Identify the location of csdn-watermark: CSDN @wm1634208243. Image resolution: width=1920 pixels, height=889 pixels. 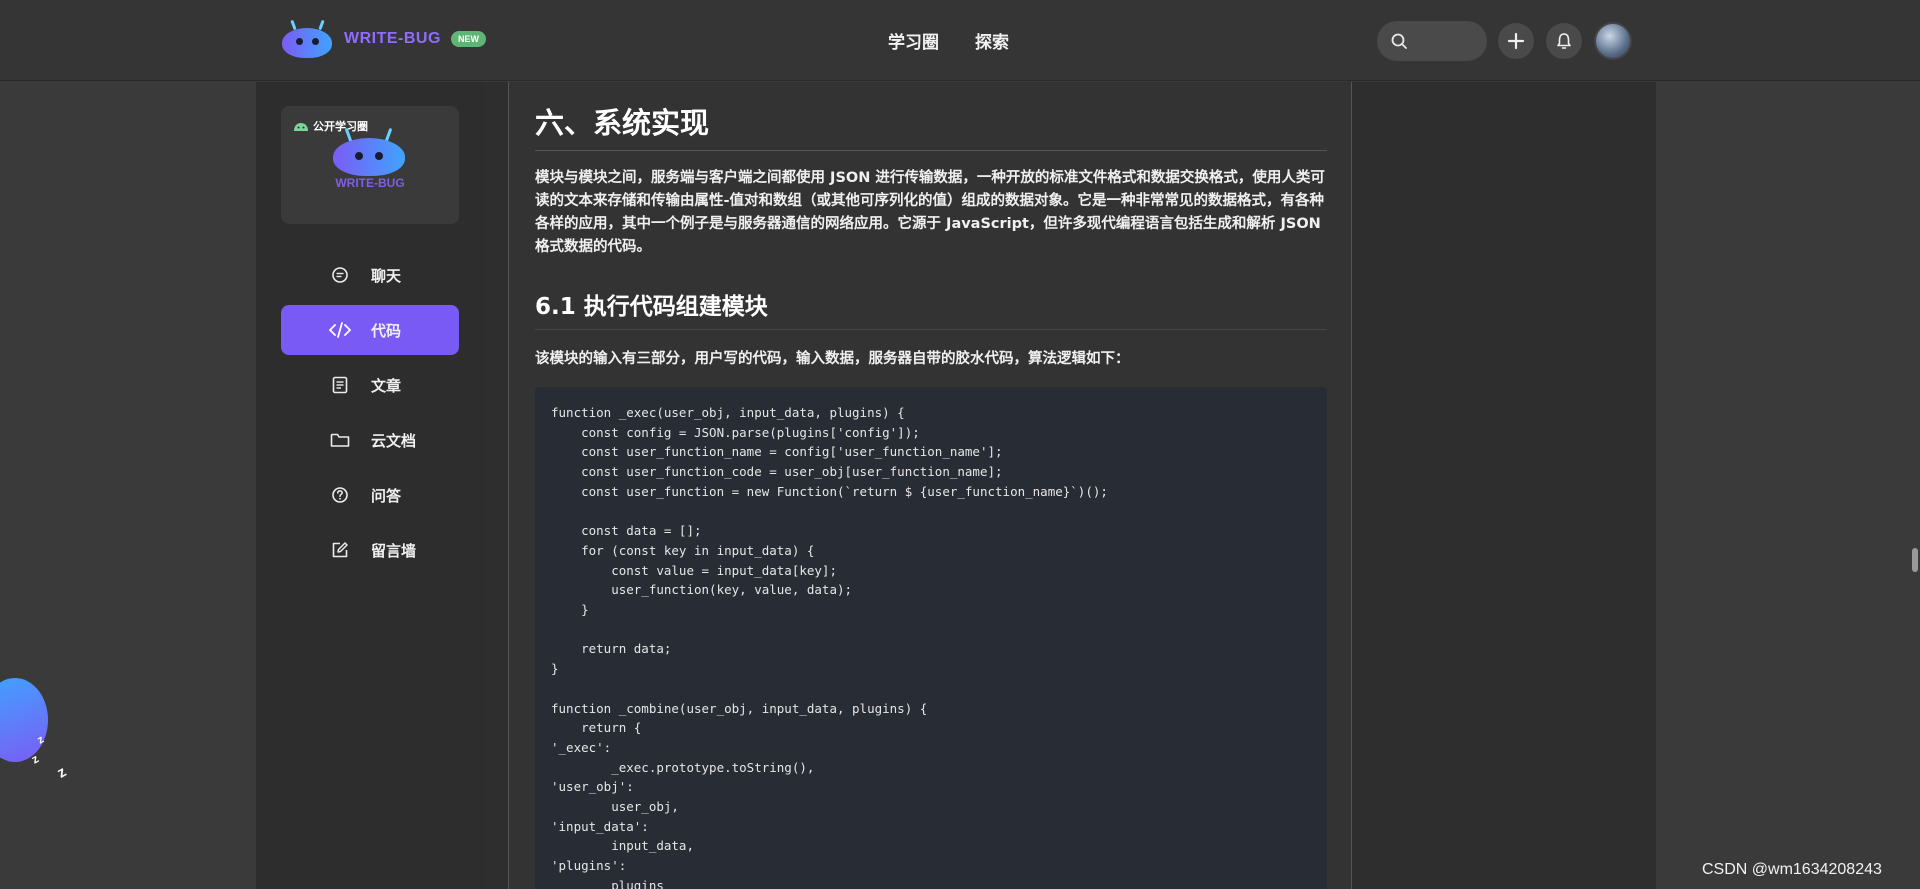
(1792, 869).